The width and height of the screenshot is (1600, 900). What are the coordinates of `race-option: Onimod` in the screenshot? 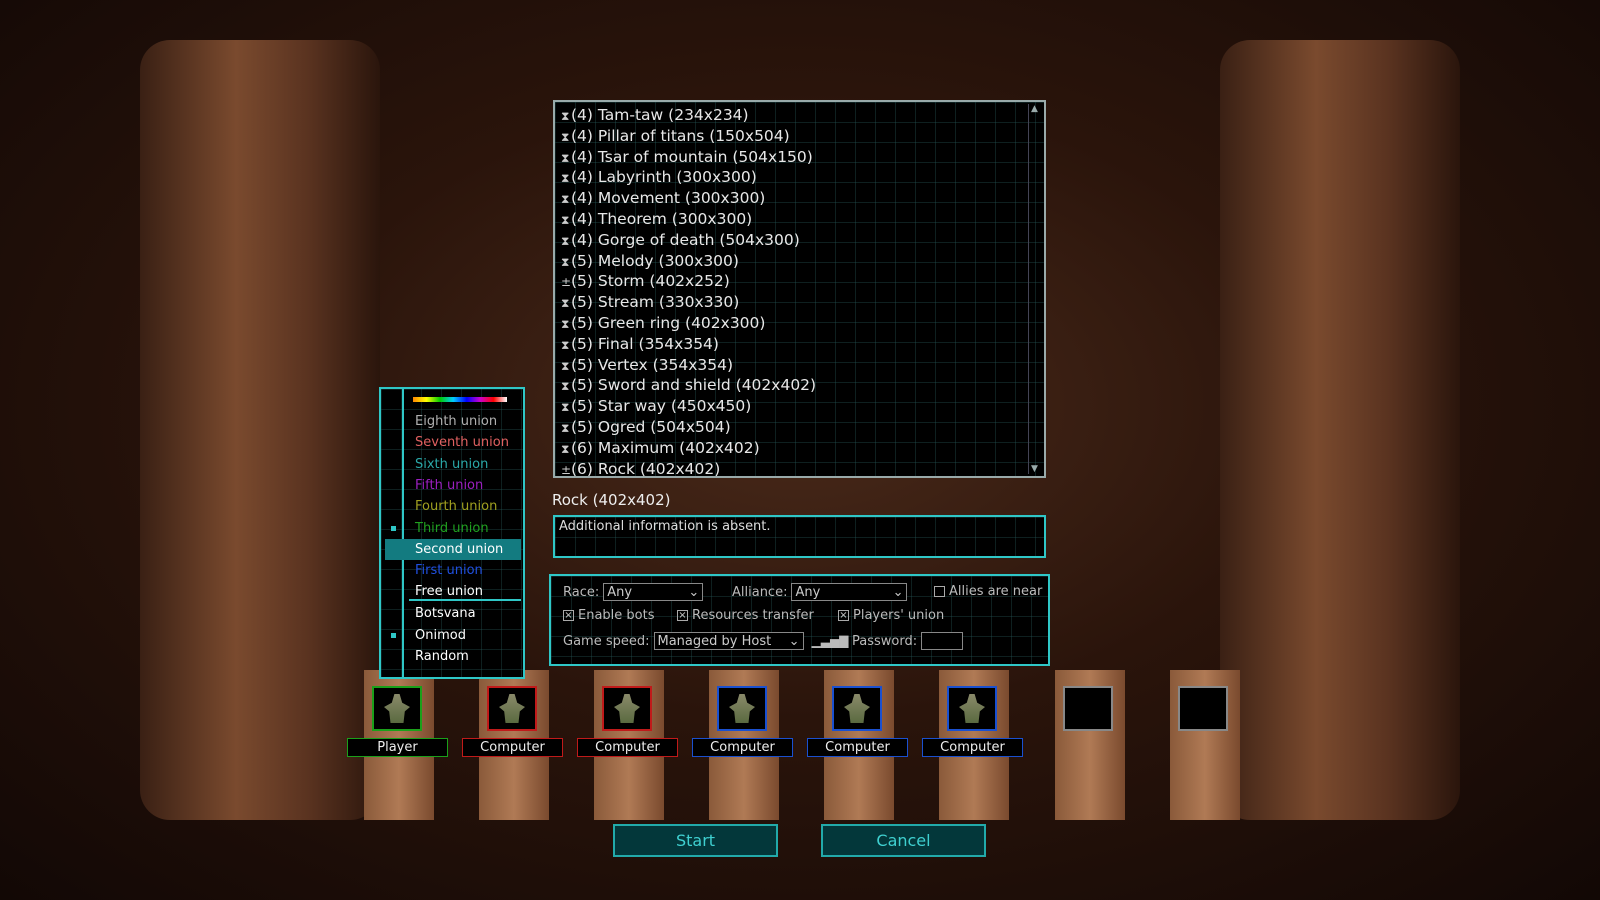 It's located at (452, 635).